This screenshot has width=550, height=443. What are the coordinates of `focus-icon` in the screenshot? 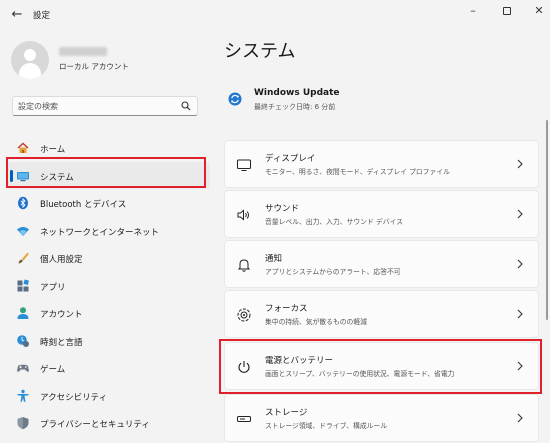 It's located at (244, 315).